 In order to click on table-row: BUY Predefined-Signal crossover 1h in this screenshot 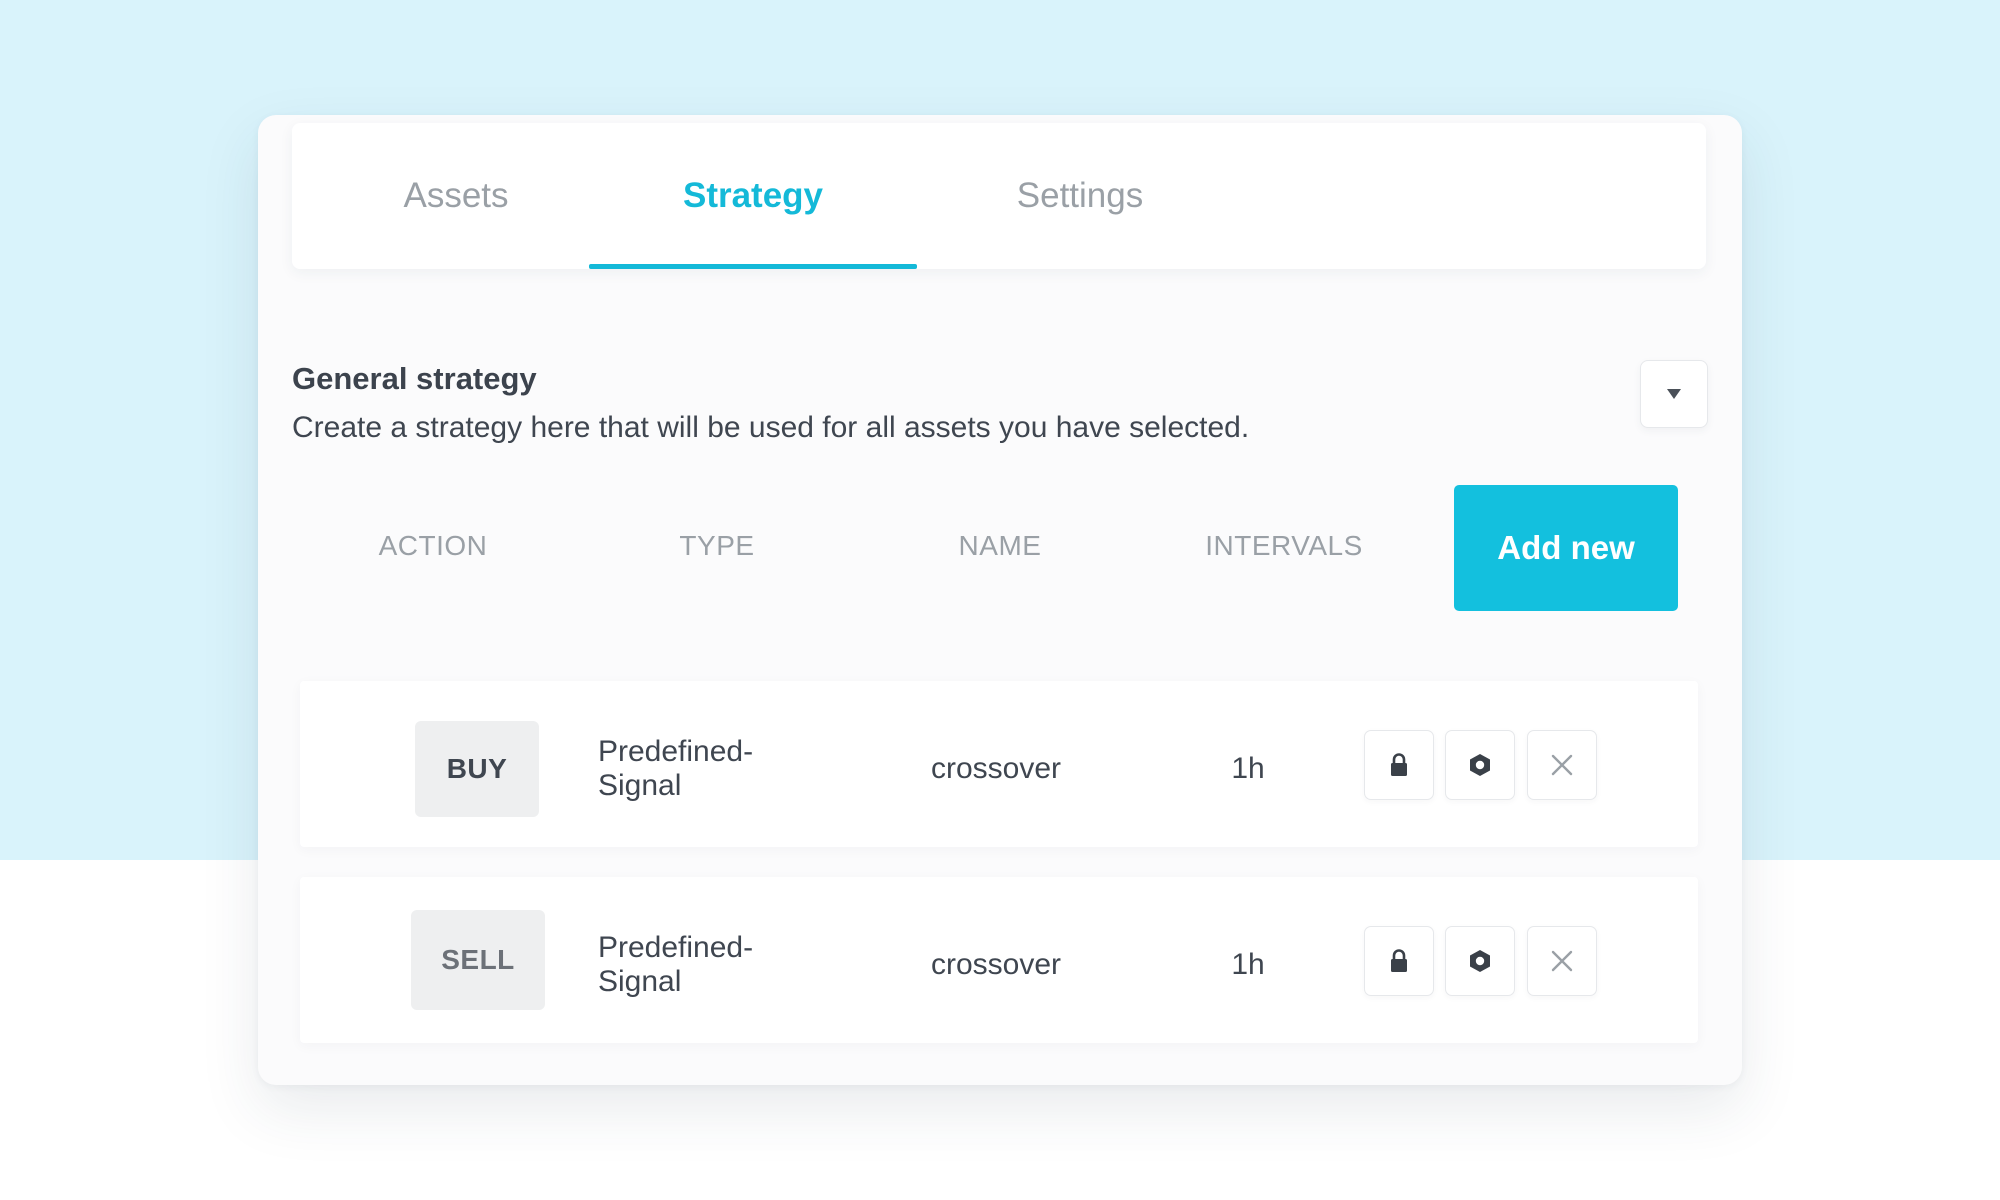, I will do `click(999, 764)`.